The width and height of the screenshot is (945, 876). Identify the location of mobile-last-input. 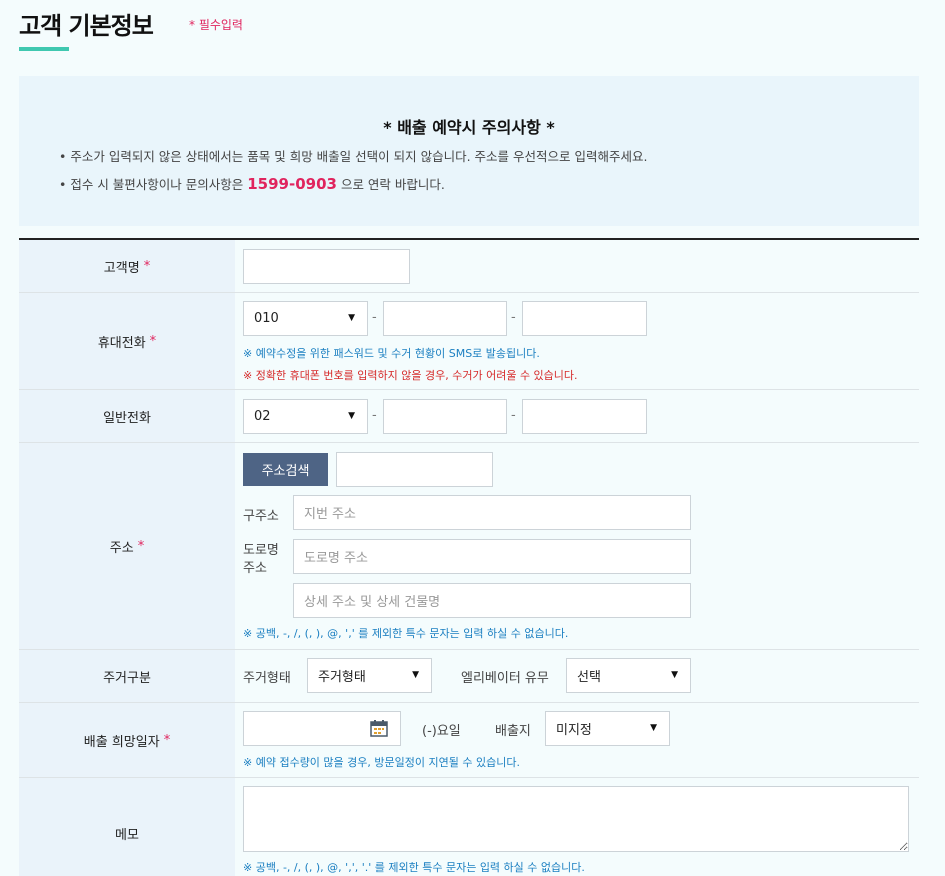
(584, 318).